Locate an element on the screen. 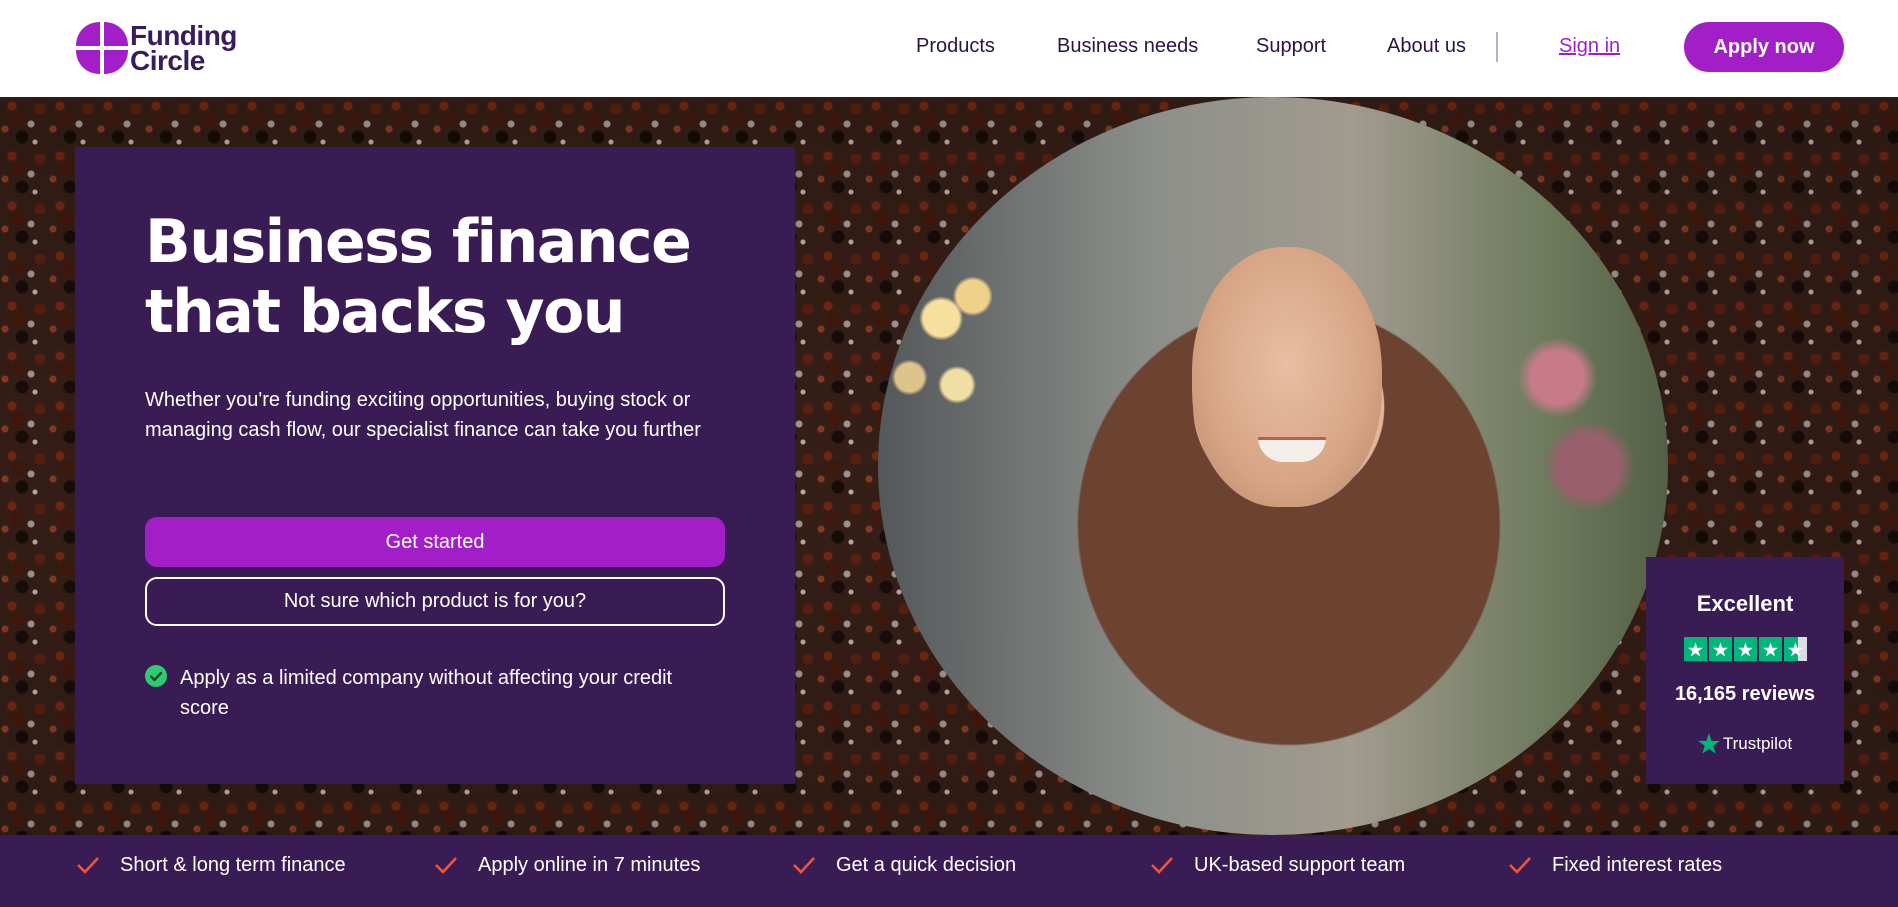 Image resolution: width=1898 pixels, height=907 pixels. feature-item: UK-based support team is located at coordinates (1277, 871).